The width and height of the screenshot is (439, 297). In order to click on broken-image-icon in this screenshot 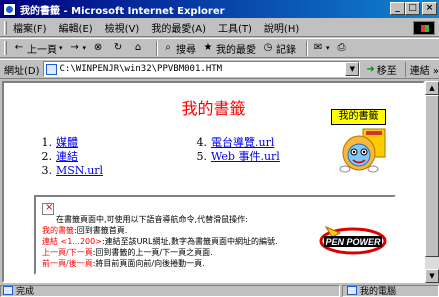, I will do `click(48, 208)`.